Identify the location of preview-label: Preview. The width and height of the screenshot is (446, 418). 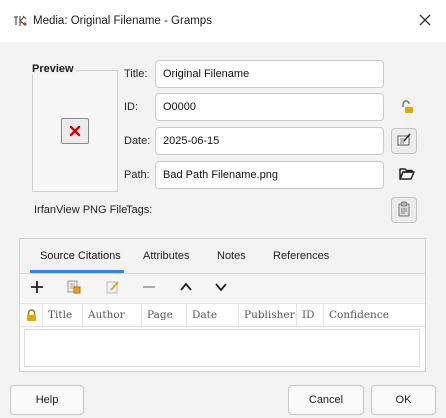
(54, 69).